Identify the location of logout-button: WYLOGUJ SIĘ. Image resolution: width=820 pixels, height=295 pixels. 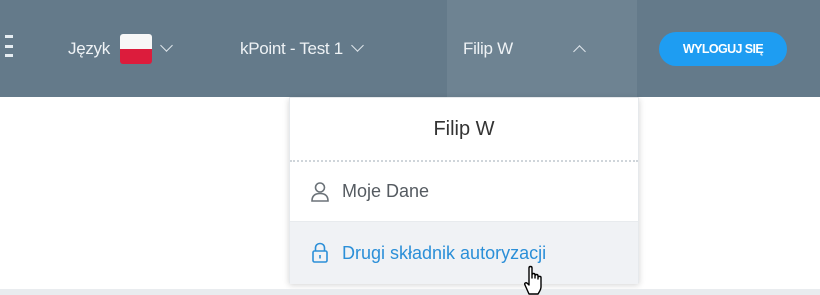
(723, 49).